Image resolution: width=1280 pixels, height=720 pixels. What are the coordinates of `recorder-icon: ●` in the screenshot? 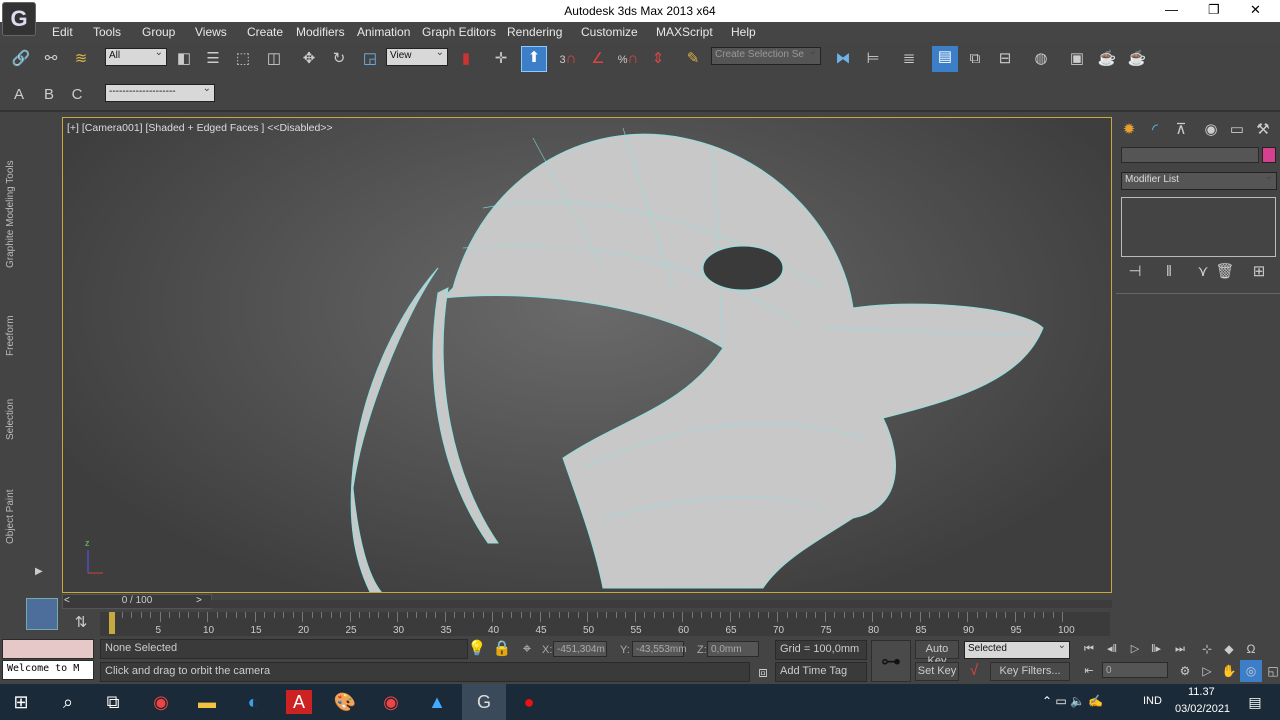 It's located at (529, 702).